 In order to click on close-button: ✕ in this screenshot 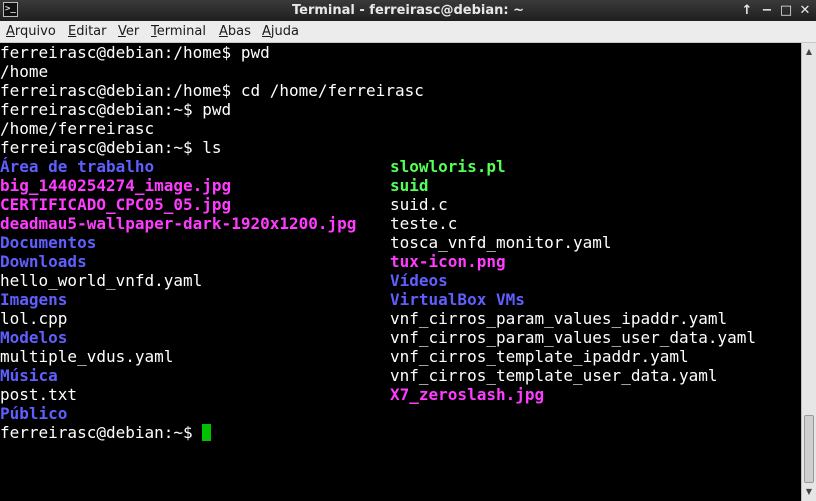, I will do `click(805, 10)`.